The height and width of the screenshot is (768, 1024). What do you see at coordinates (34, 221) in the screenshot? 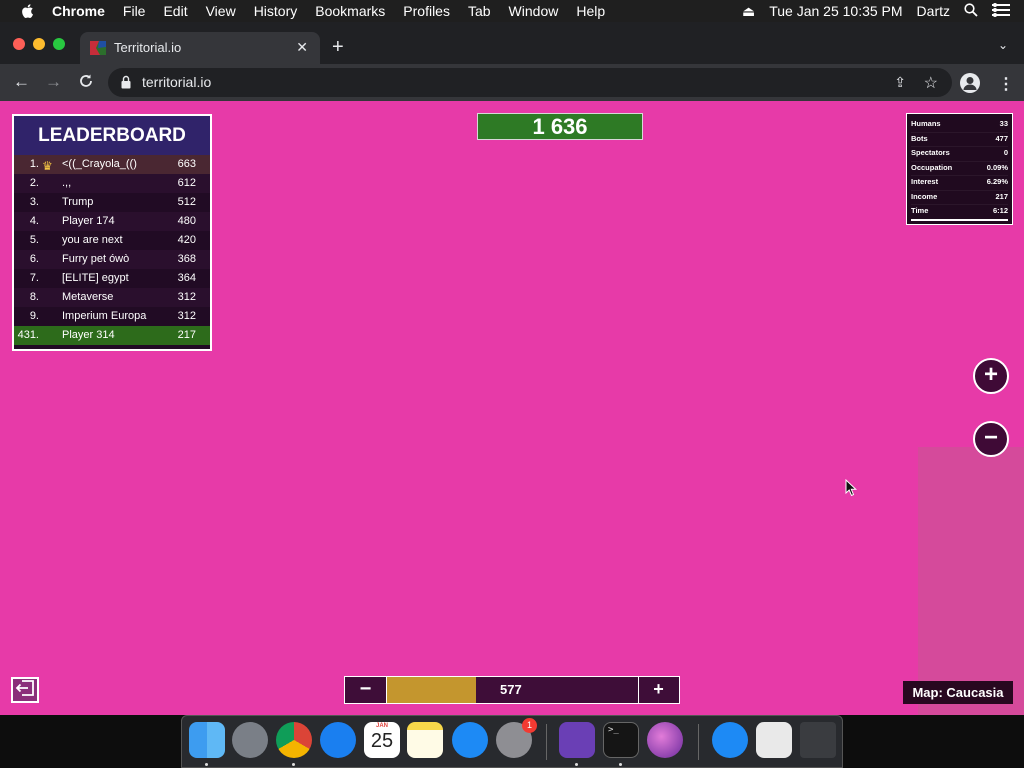
I see `leaderboard-rank: 4.` at bounding box center [34, 221].